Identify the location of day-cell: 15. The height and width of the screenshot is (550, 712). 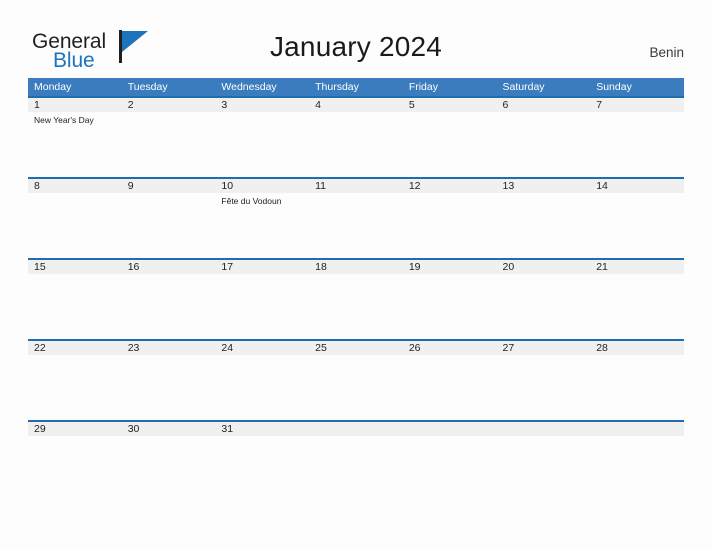
(75, 299).